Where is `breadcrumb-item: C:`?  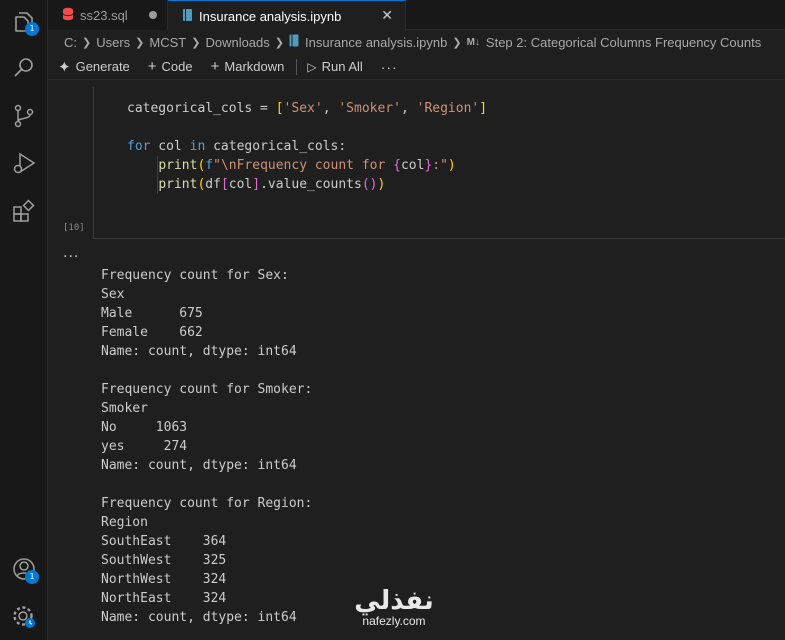 breadcrumb-item: C: is located at coordinates (70, 42).